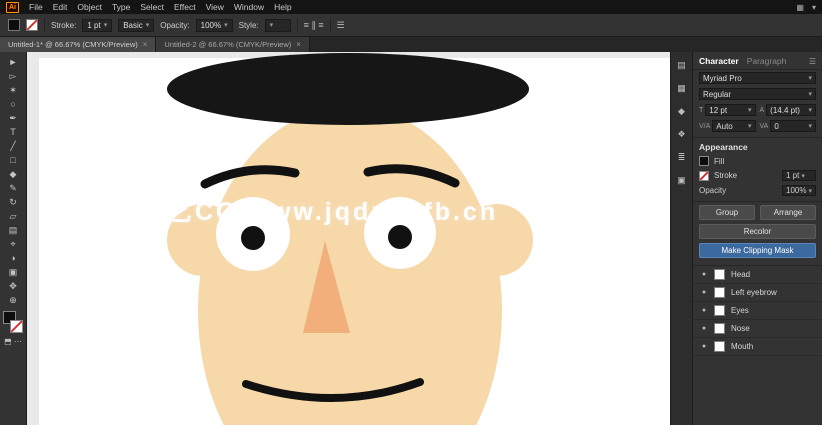 The height and width of the screenshot is (425, 822). What do you see at coordinates (13, 300) in the screenshot?
I see `zoom-tool: ⊕` at bounding box center [13, 300].